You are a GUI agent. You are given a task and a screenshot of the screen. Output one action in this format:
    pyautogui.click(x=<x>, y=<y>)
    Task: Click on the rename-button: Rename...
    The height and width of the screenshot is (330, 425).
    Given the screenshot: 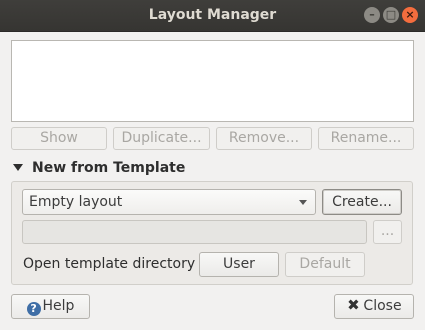 What is the action you would take?
    pyautogui.click(x=366, y=138)
    